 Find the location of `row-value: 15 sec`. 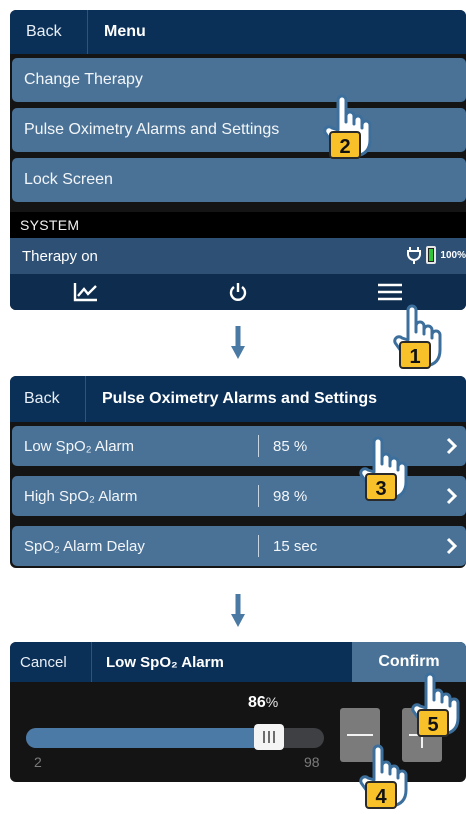

row-value: 15 sec is located at coordinates (295, 546).